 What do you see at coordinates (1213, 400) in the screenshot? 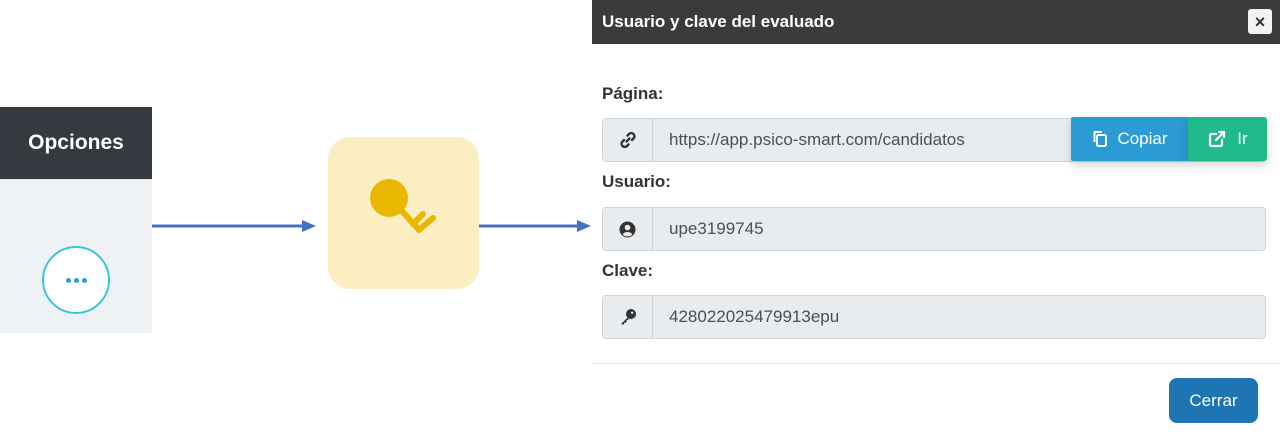
I see `close-button: Cerrar` at bounding box center [1213, 400].